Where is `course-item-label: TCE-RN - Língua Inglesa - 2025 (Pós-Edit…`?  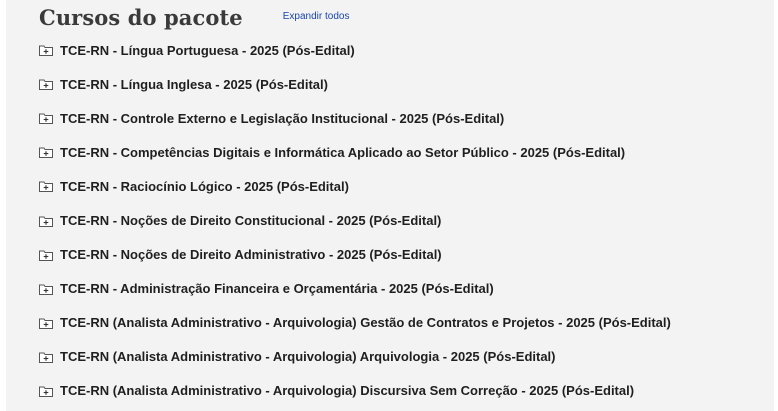 course-item-label: TCE-RN - Língua Inglesa - 2025 (Pós-Edit… is located at coordinates (194, 84).